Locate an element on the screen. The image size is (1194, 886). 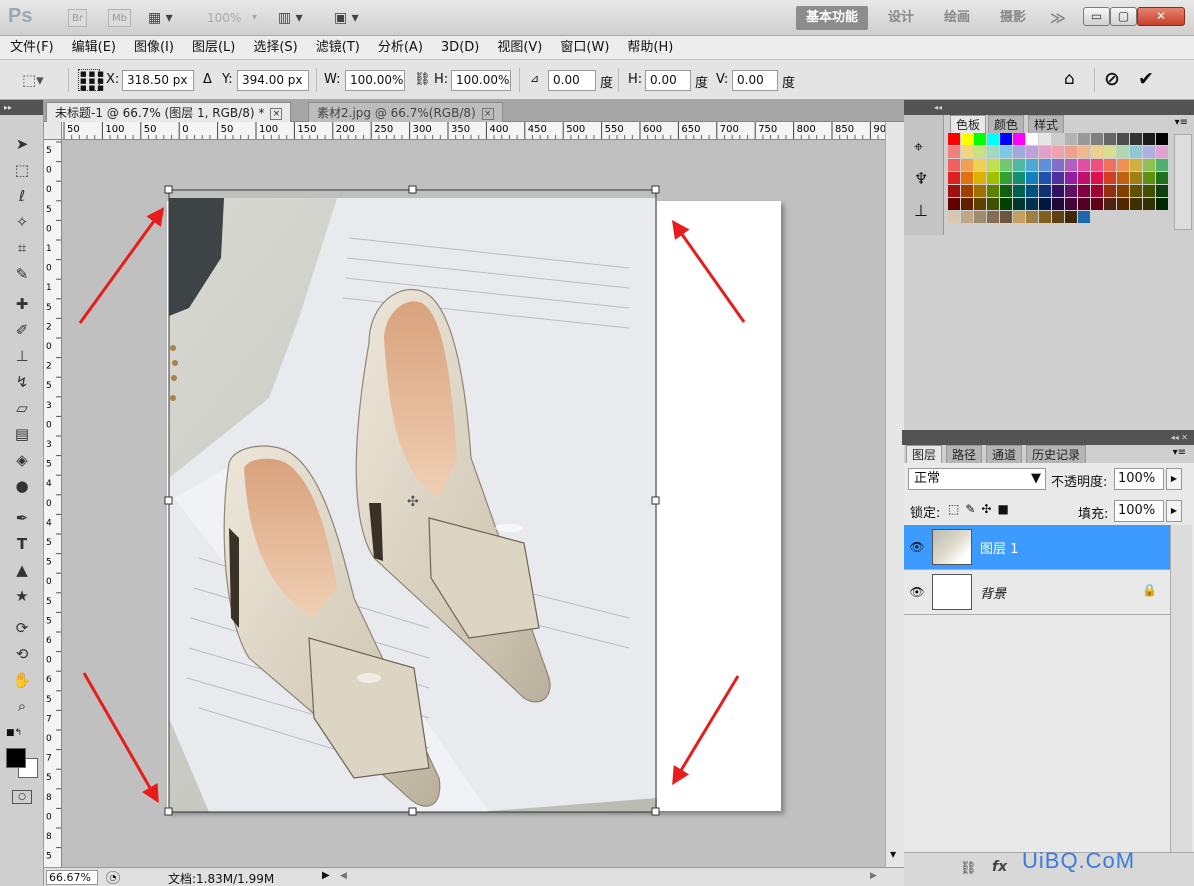
brushes-icon: ♆ is located at coordinates (921, 178).